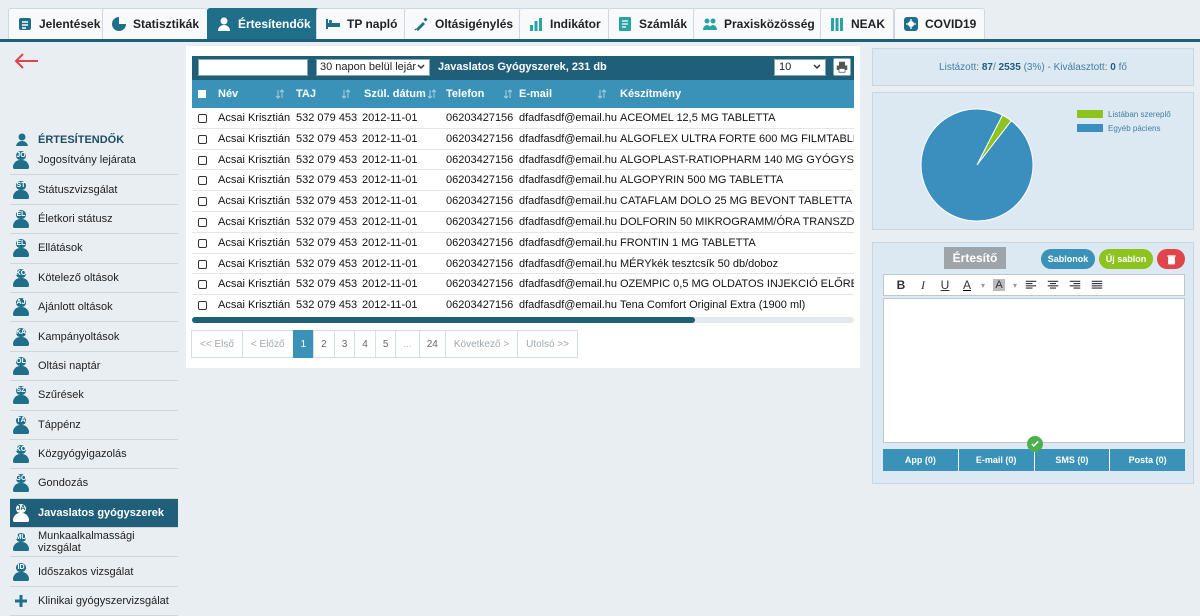 Image resolution: width=1200 pixels, height=616 pixels. I want to click on page-button-5: 5, so click(385, 344).